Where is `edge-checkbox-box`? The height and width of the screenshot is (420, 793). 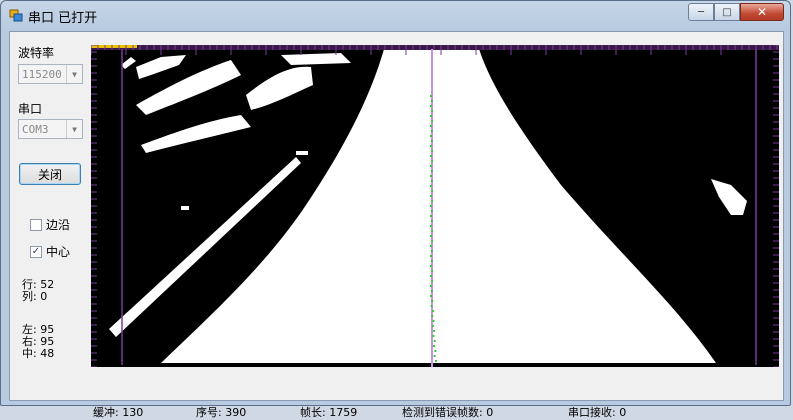 edge-checkbox-box is located at coordinates (36, 224).